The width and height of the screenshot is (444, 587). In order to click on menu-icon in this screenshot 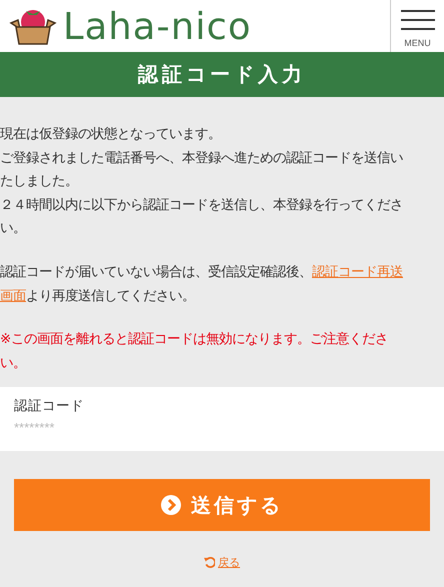, I will do `click(417, 21)`.